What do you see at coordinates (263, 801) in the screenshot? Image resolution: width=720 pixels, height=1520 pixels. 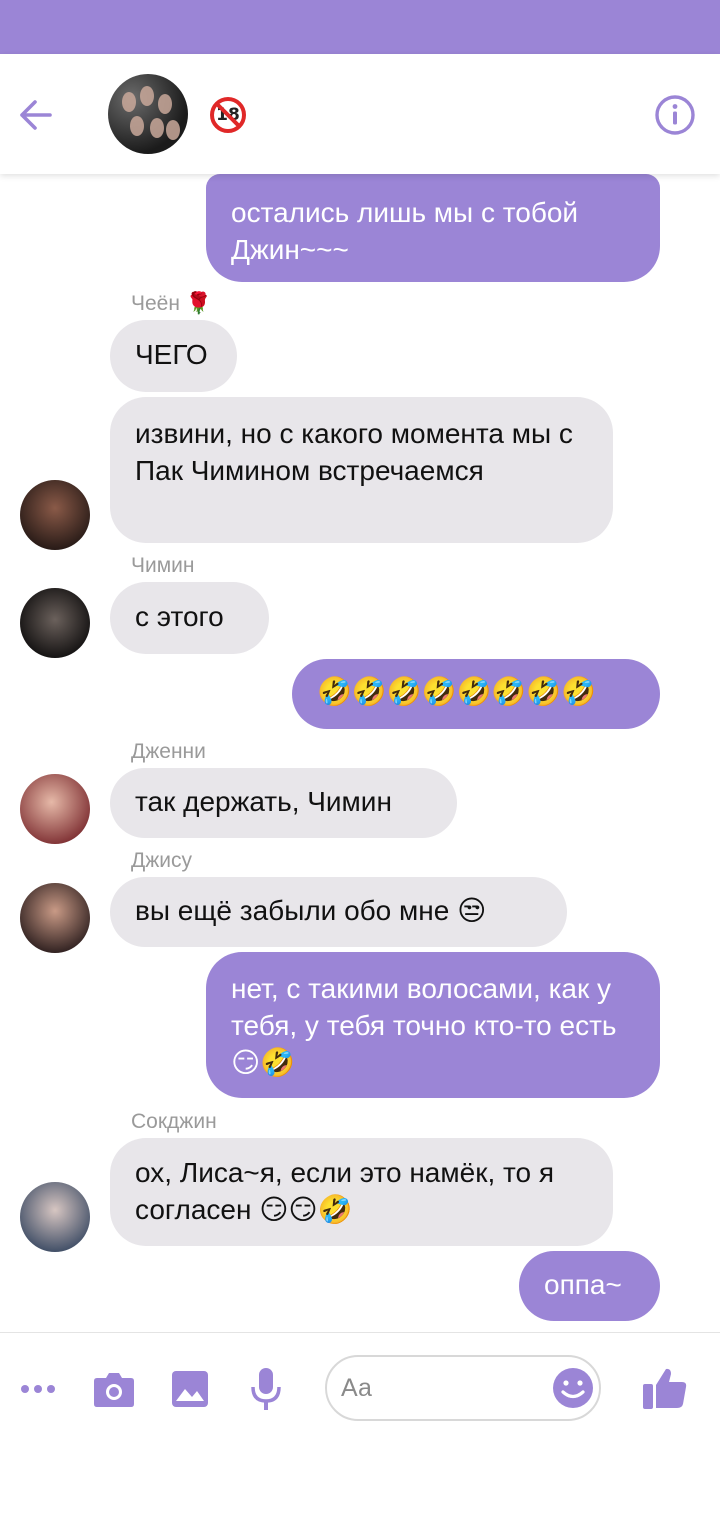 I see `message-text: так держать, Чимин` at bounding box center [263, 801].